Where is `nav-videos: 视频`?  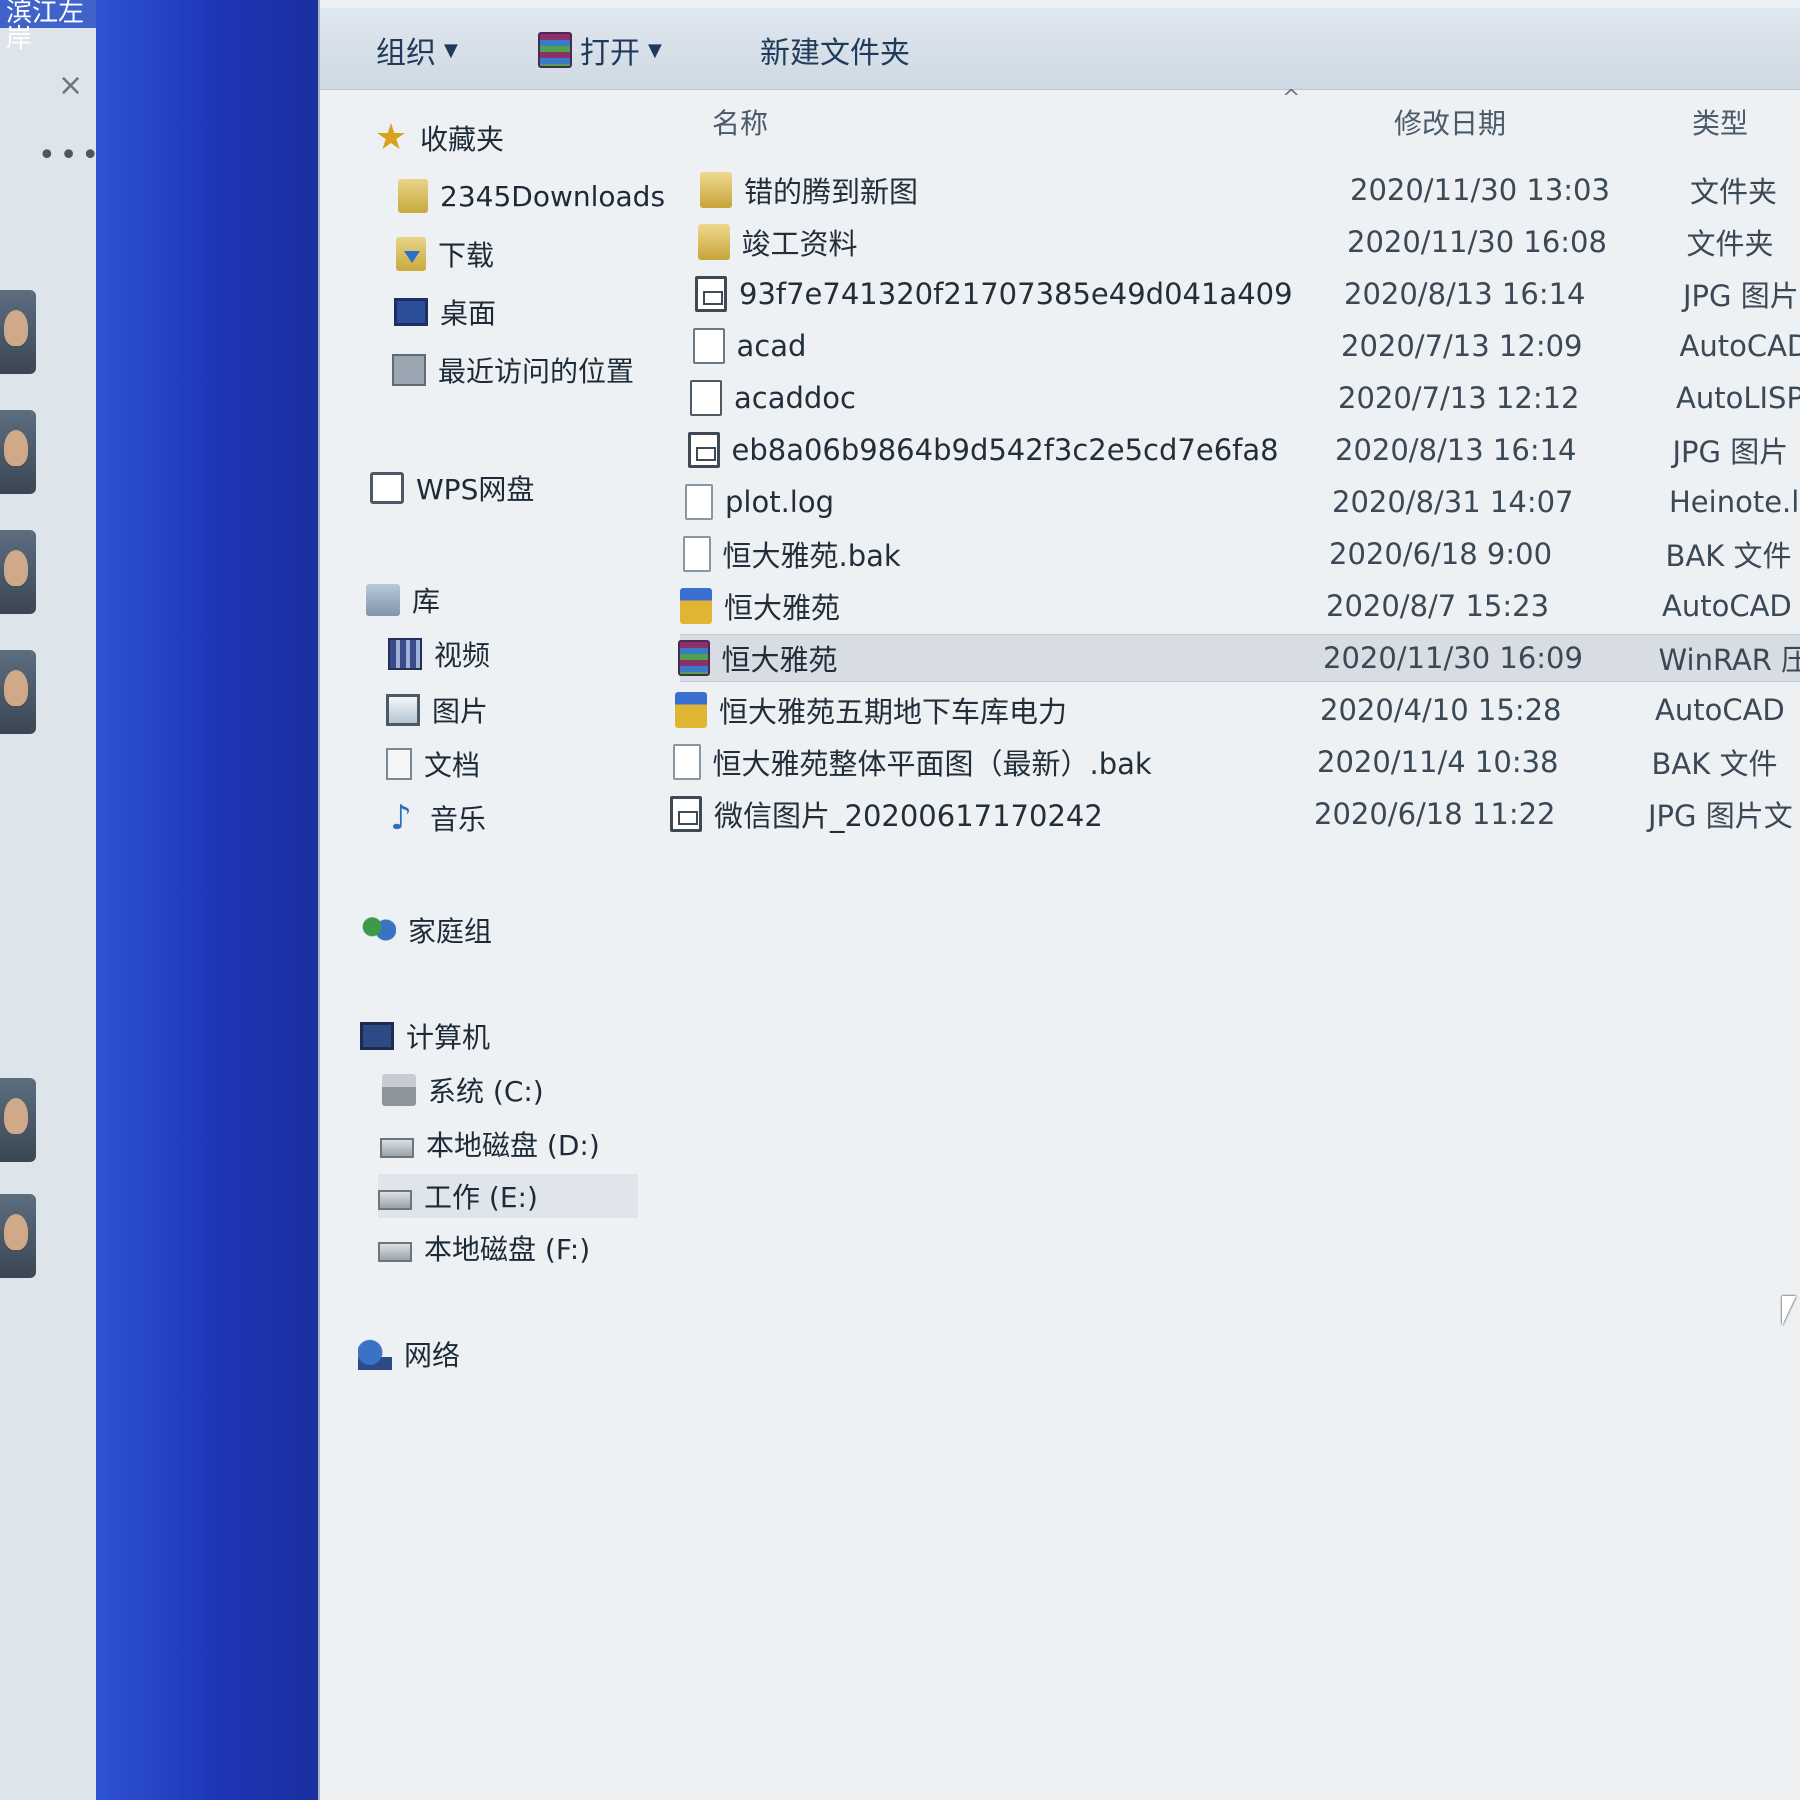 nav-videos: 视频 is located at coordinates (439, 654).